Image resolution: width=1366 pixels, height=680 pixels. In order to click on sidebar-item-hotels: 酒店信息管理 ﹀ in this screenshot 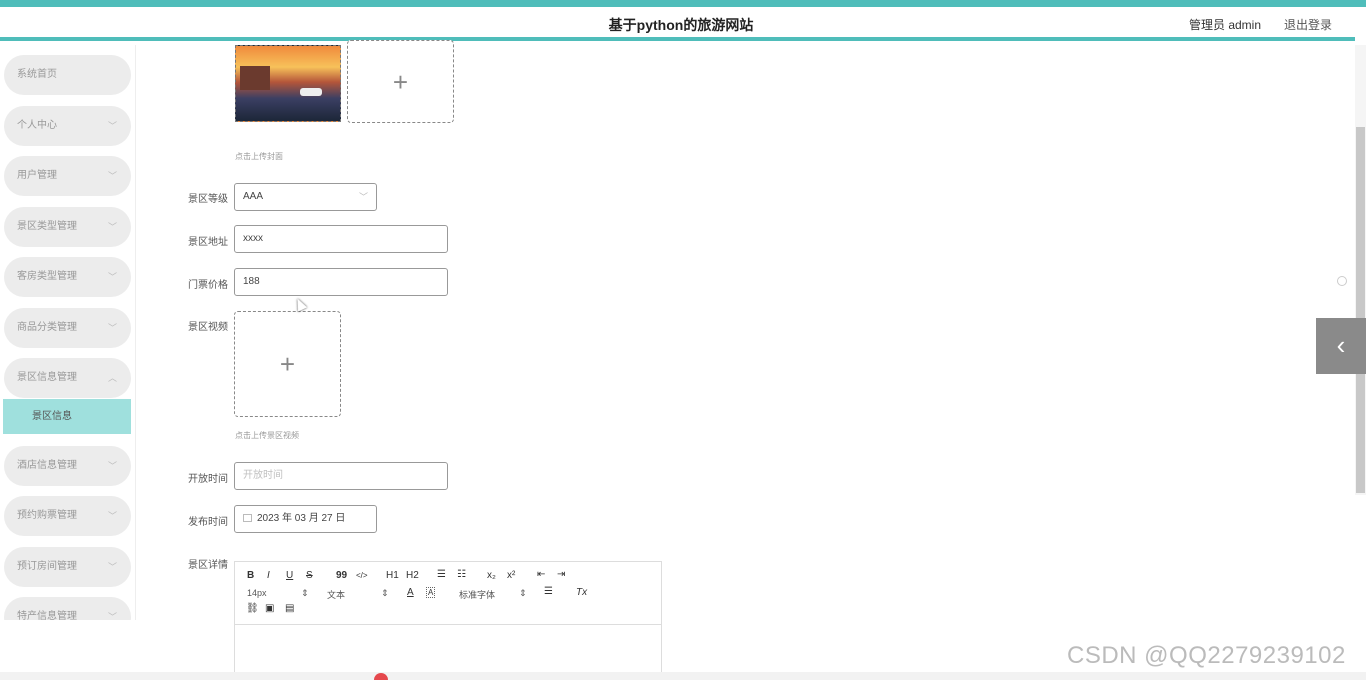, I will do `click(67, 466)`.